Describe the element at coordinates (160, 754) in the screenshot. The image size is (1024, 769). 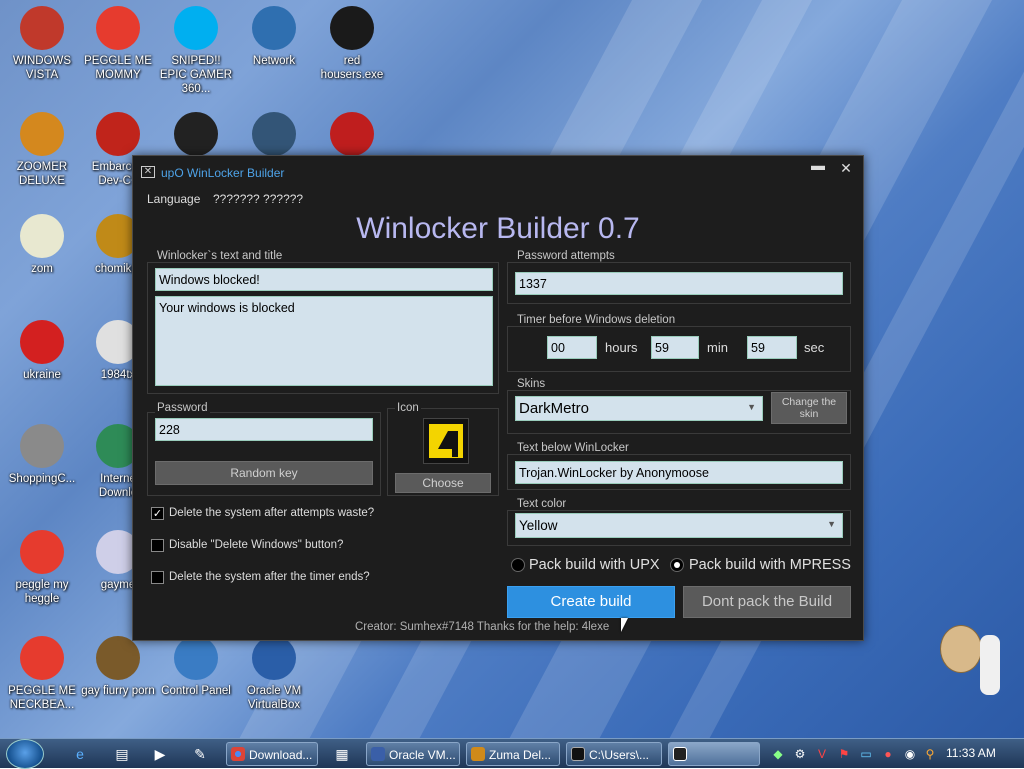
I see `media-player-icon: ▶` at that location.